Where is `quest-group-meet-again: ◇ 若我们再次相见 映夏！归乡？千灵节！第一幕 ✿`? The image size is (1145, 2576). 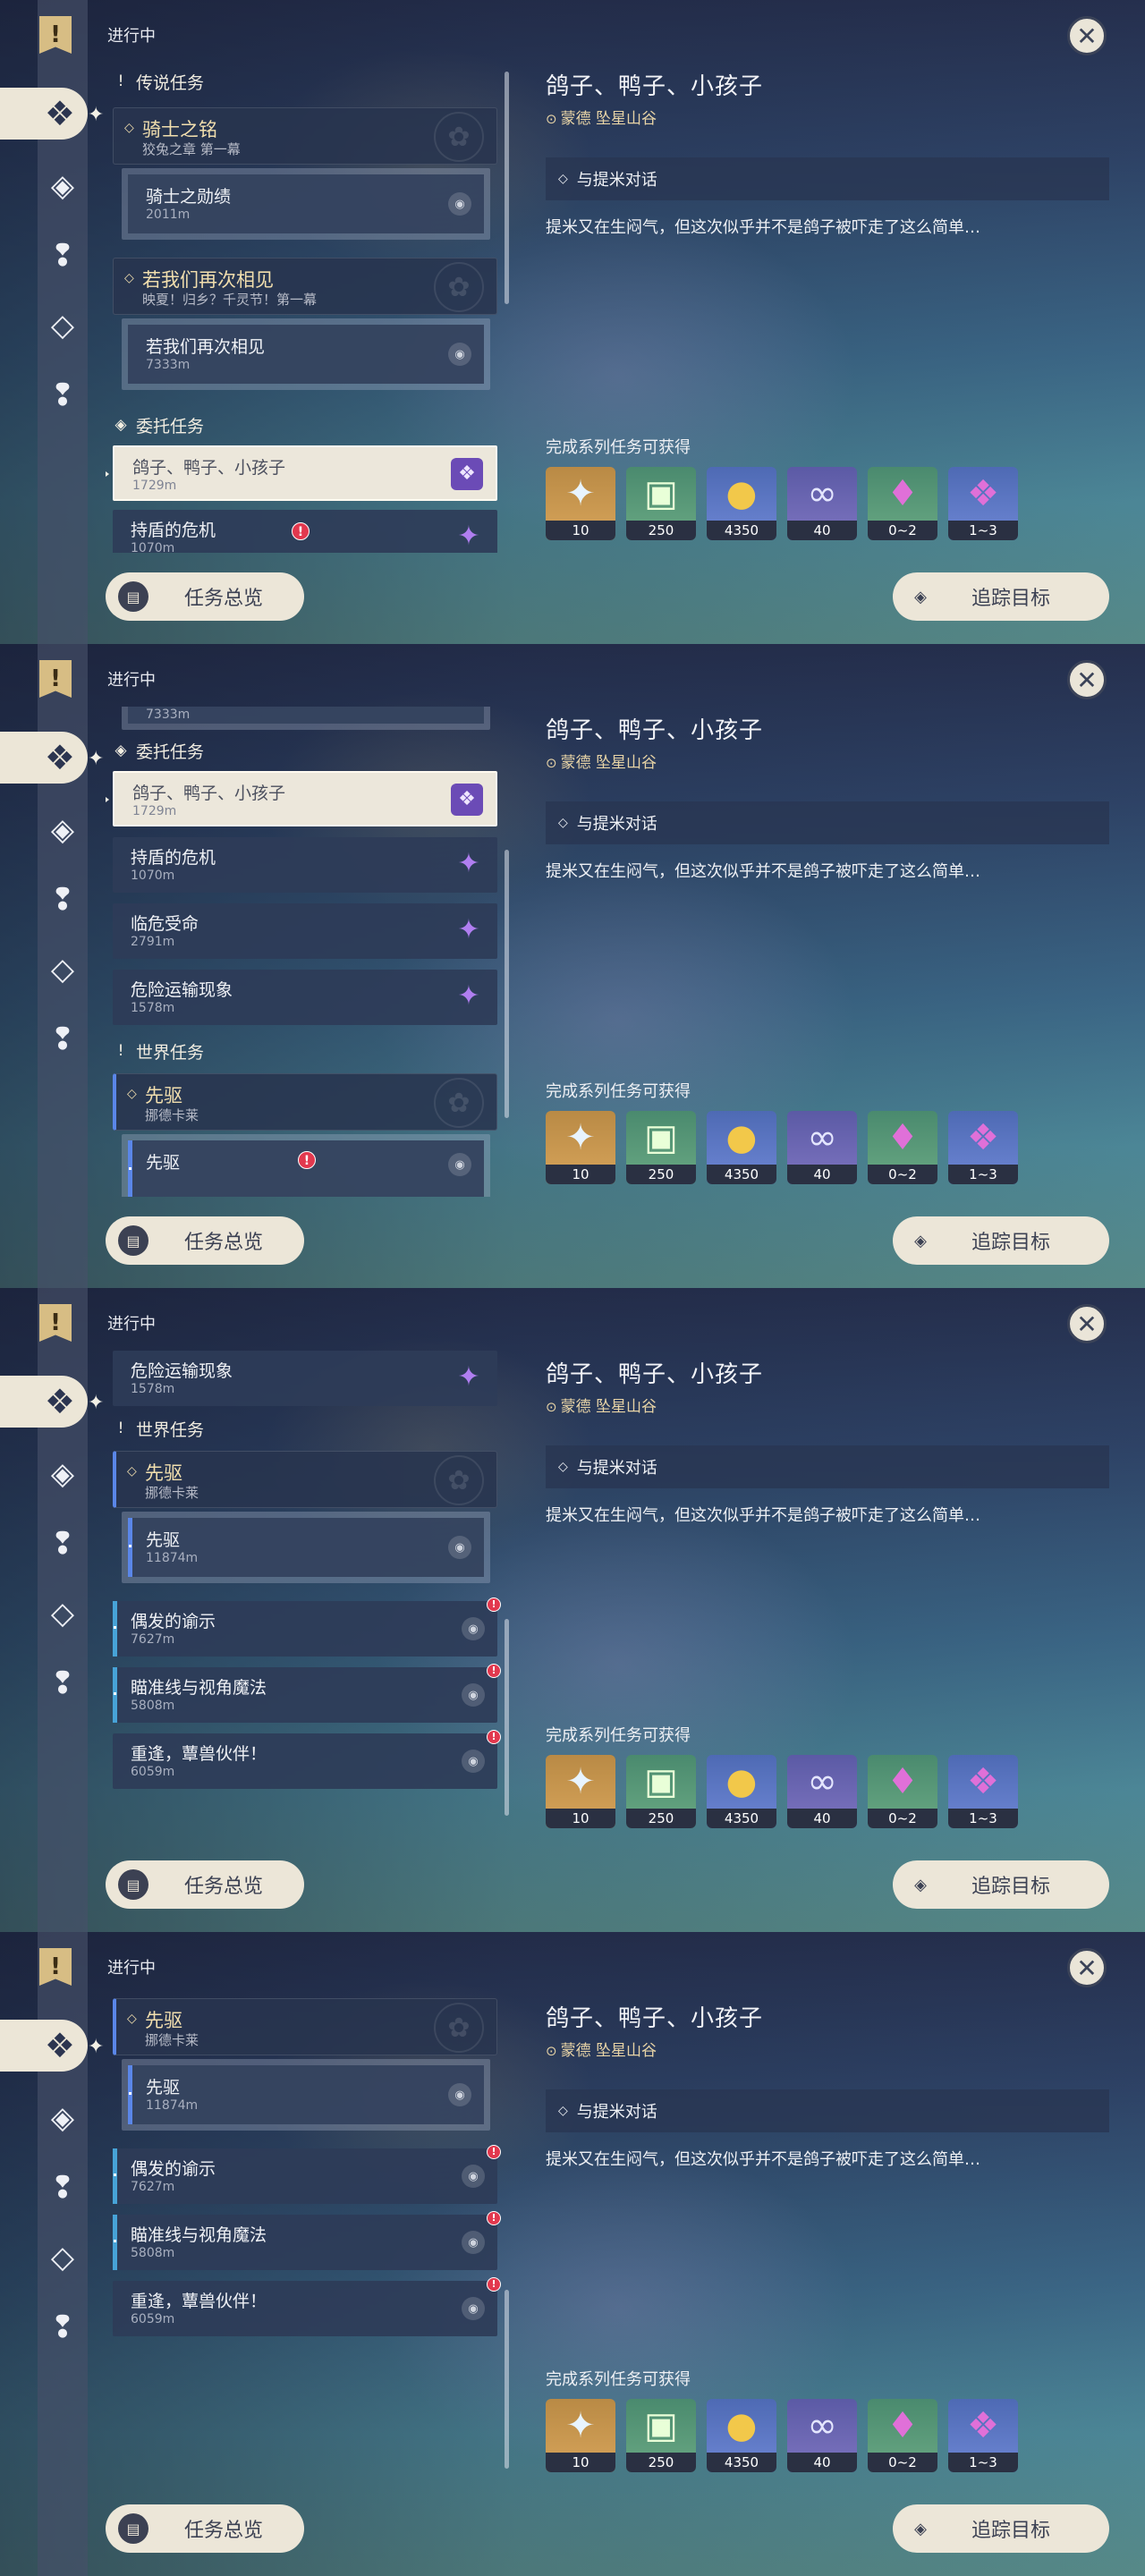
quest-group-meet-again: ◇ 若我们再次相见 映夏！归乡？千灵节！第一幕 ✿ is located at coordinates (305, 286).